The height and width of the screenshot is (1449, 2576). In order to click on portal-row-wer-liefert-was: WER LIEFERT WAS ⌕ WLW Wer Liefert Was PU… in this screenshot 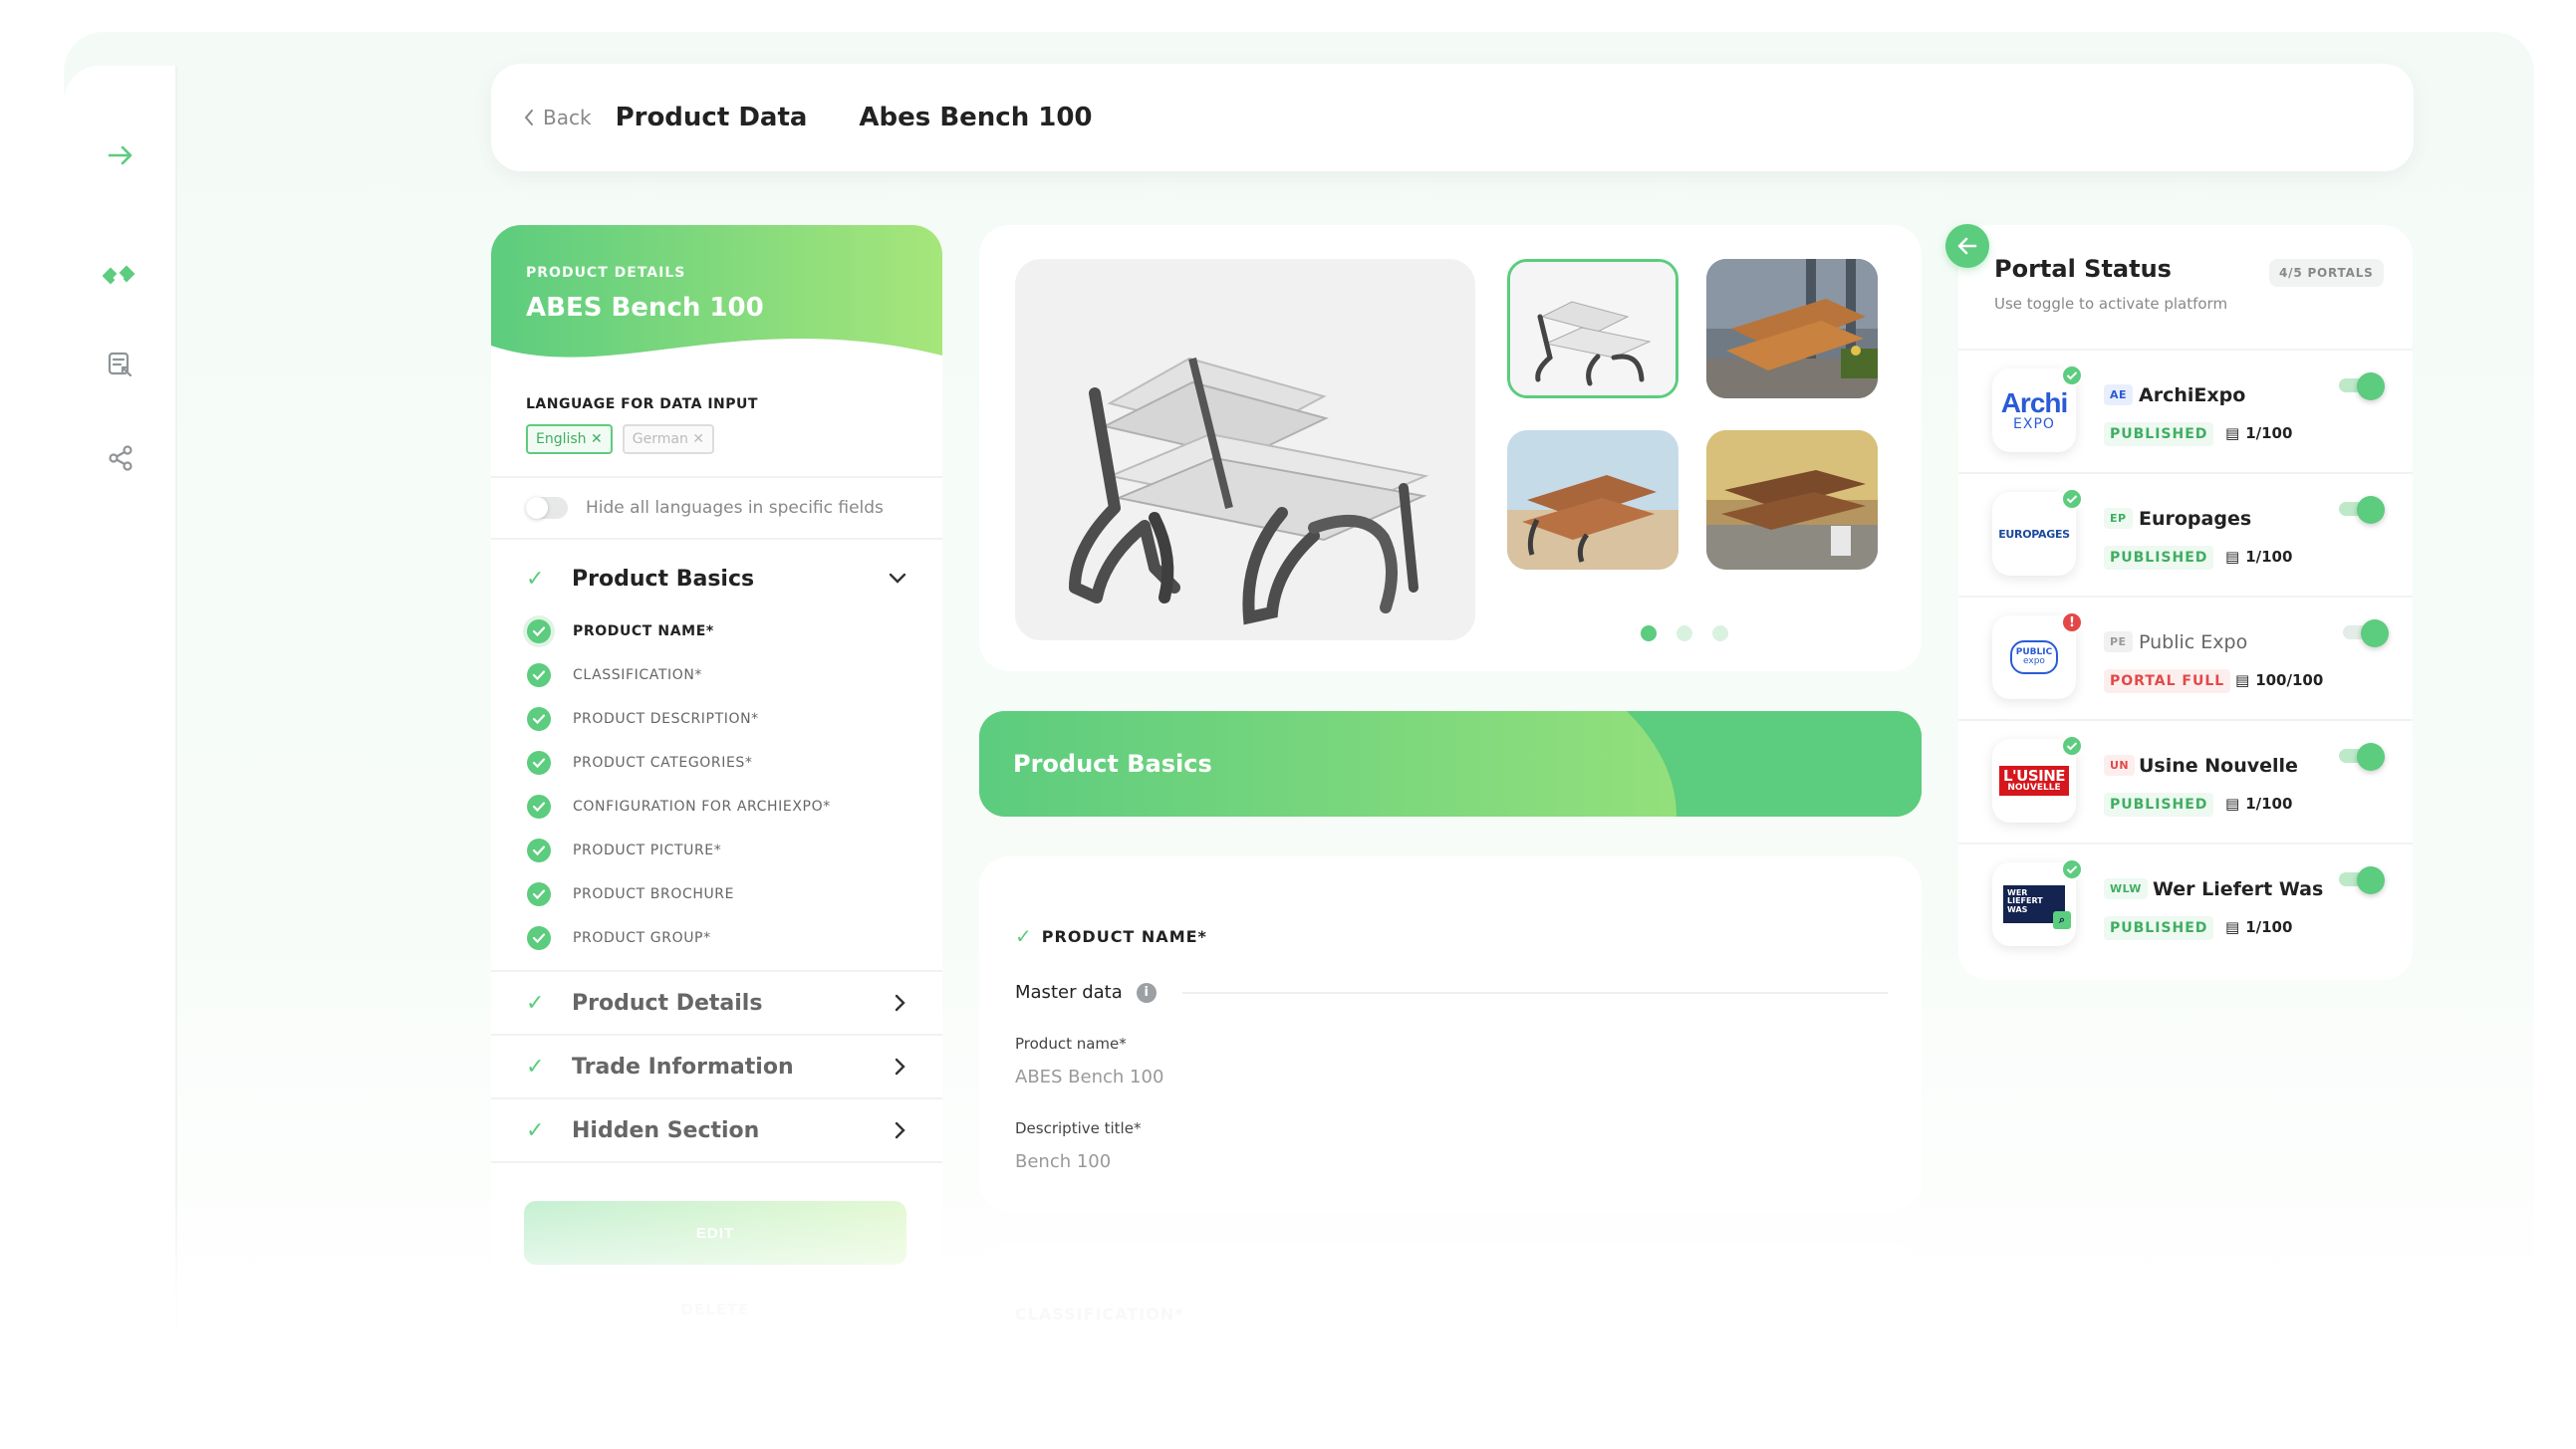, I will do `click(2185, 905)`.